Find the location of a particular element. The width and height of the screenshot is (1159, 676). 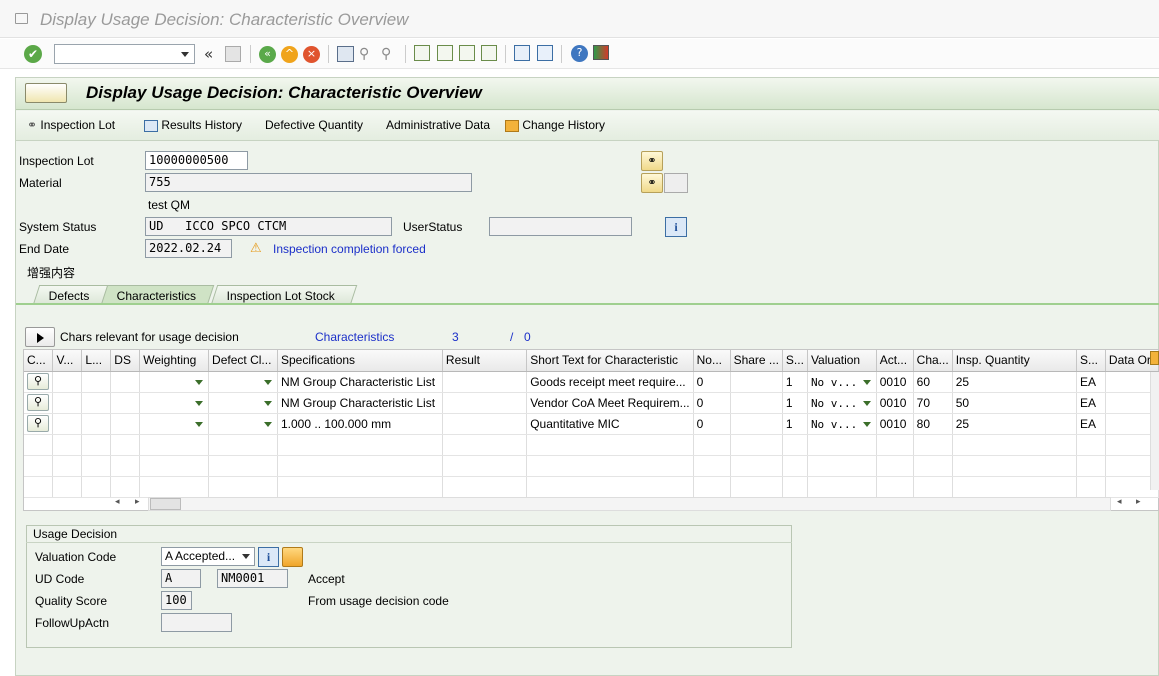

col-header: Insp. Quantity is located at coordinates (1014, 361).